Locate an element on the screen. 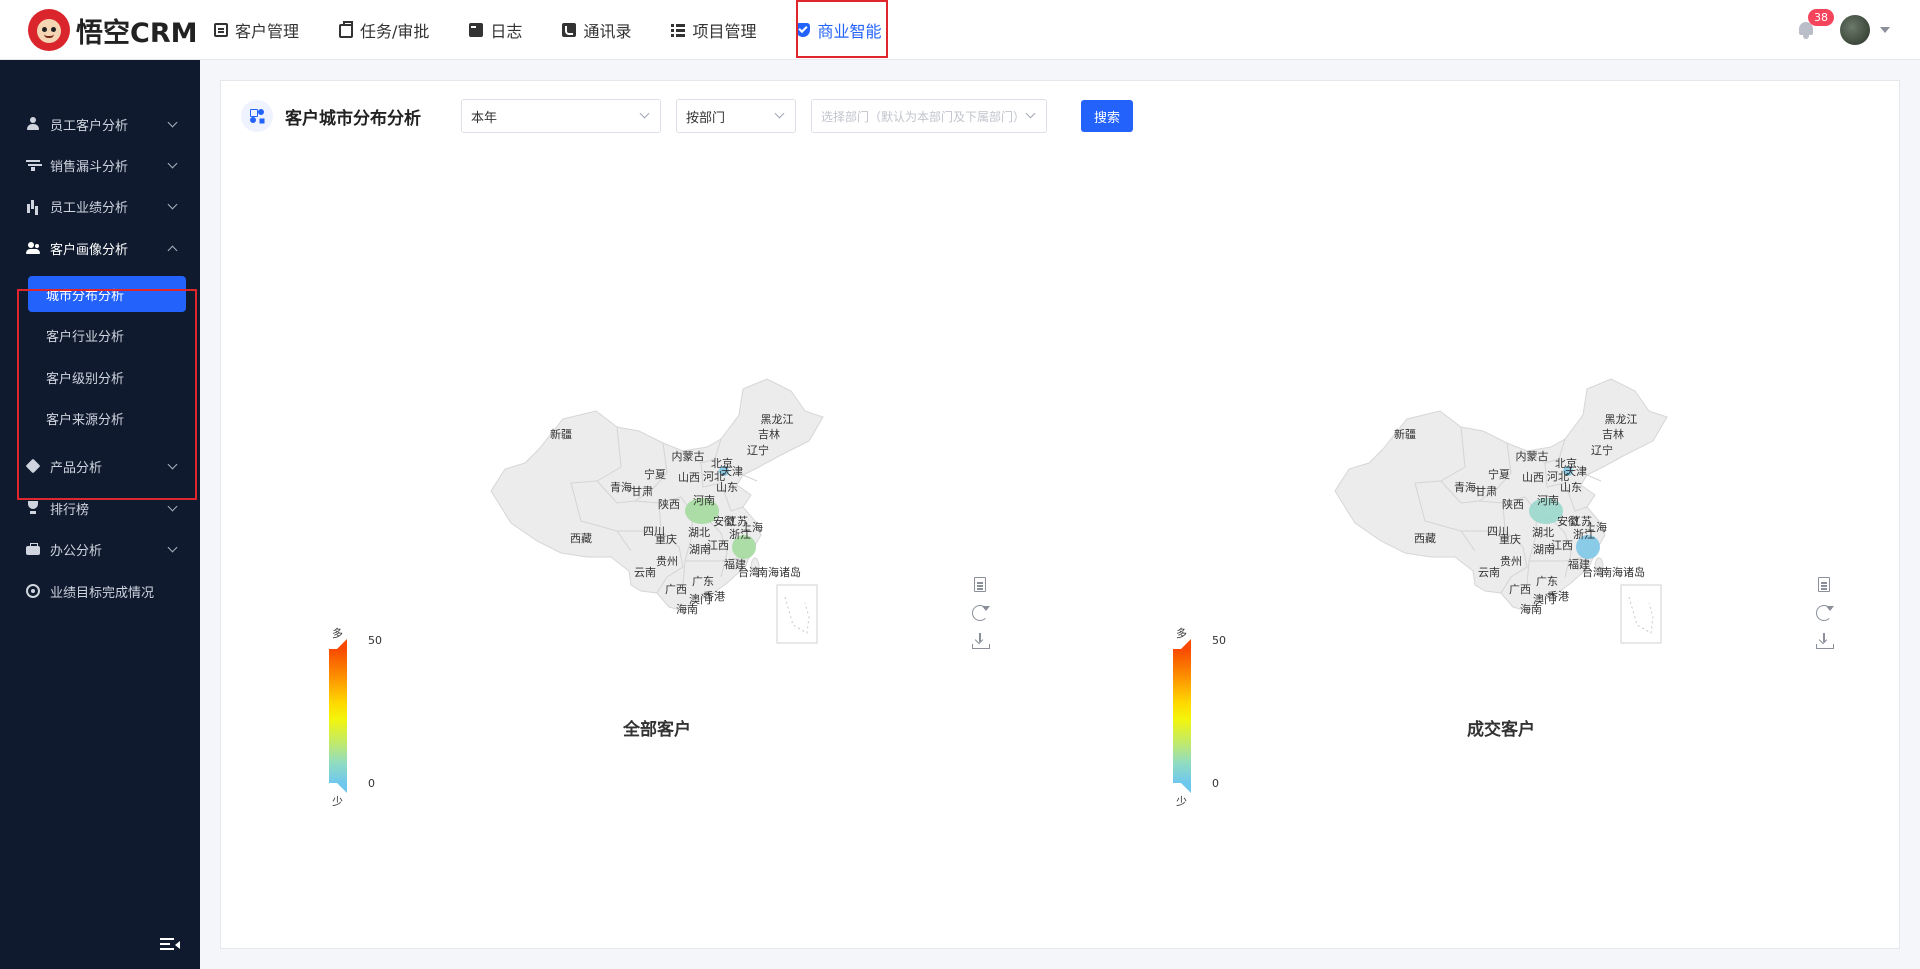  briefcase-icon is located at coordinates (346, 29).